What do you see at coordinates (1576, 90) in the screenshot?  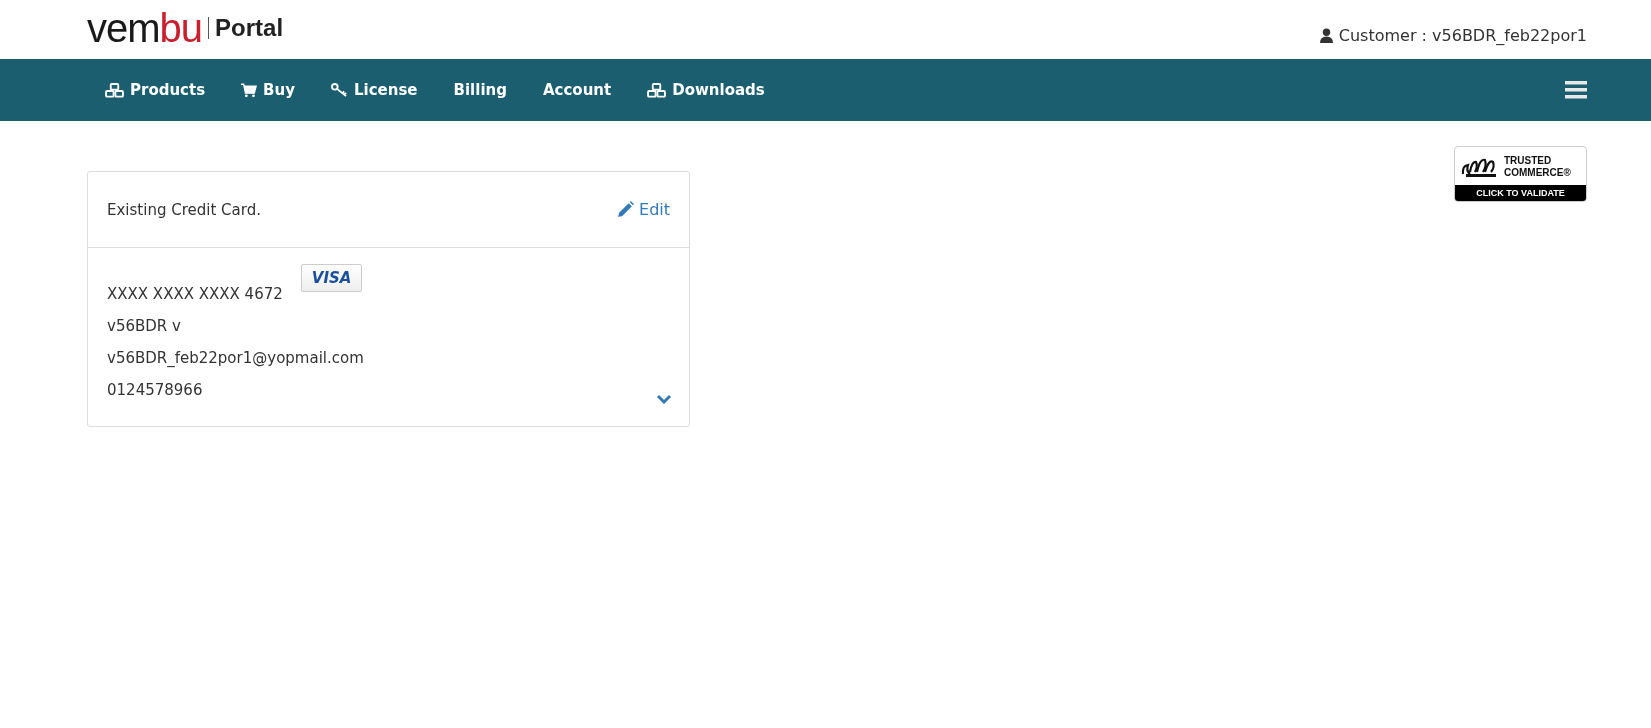 I see `menu-icon` at bounding box center [1576, 90].